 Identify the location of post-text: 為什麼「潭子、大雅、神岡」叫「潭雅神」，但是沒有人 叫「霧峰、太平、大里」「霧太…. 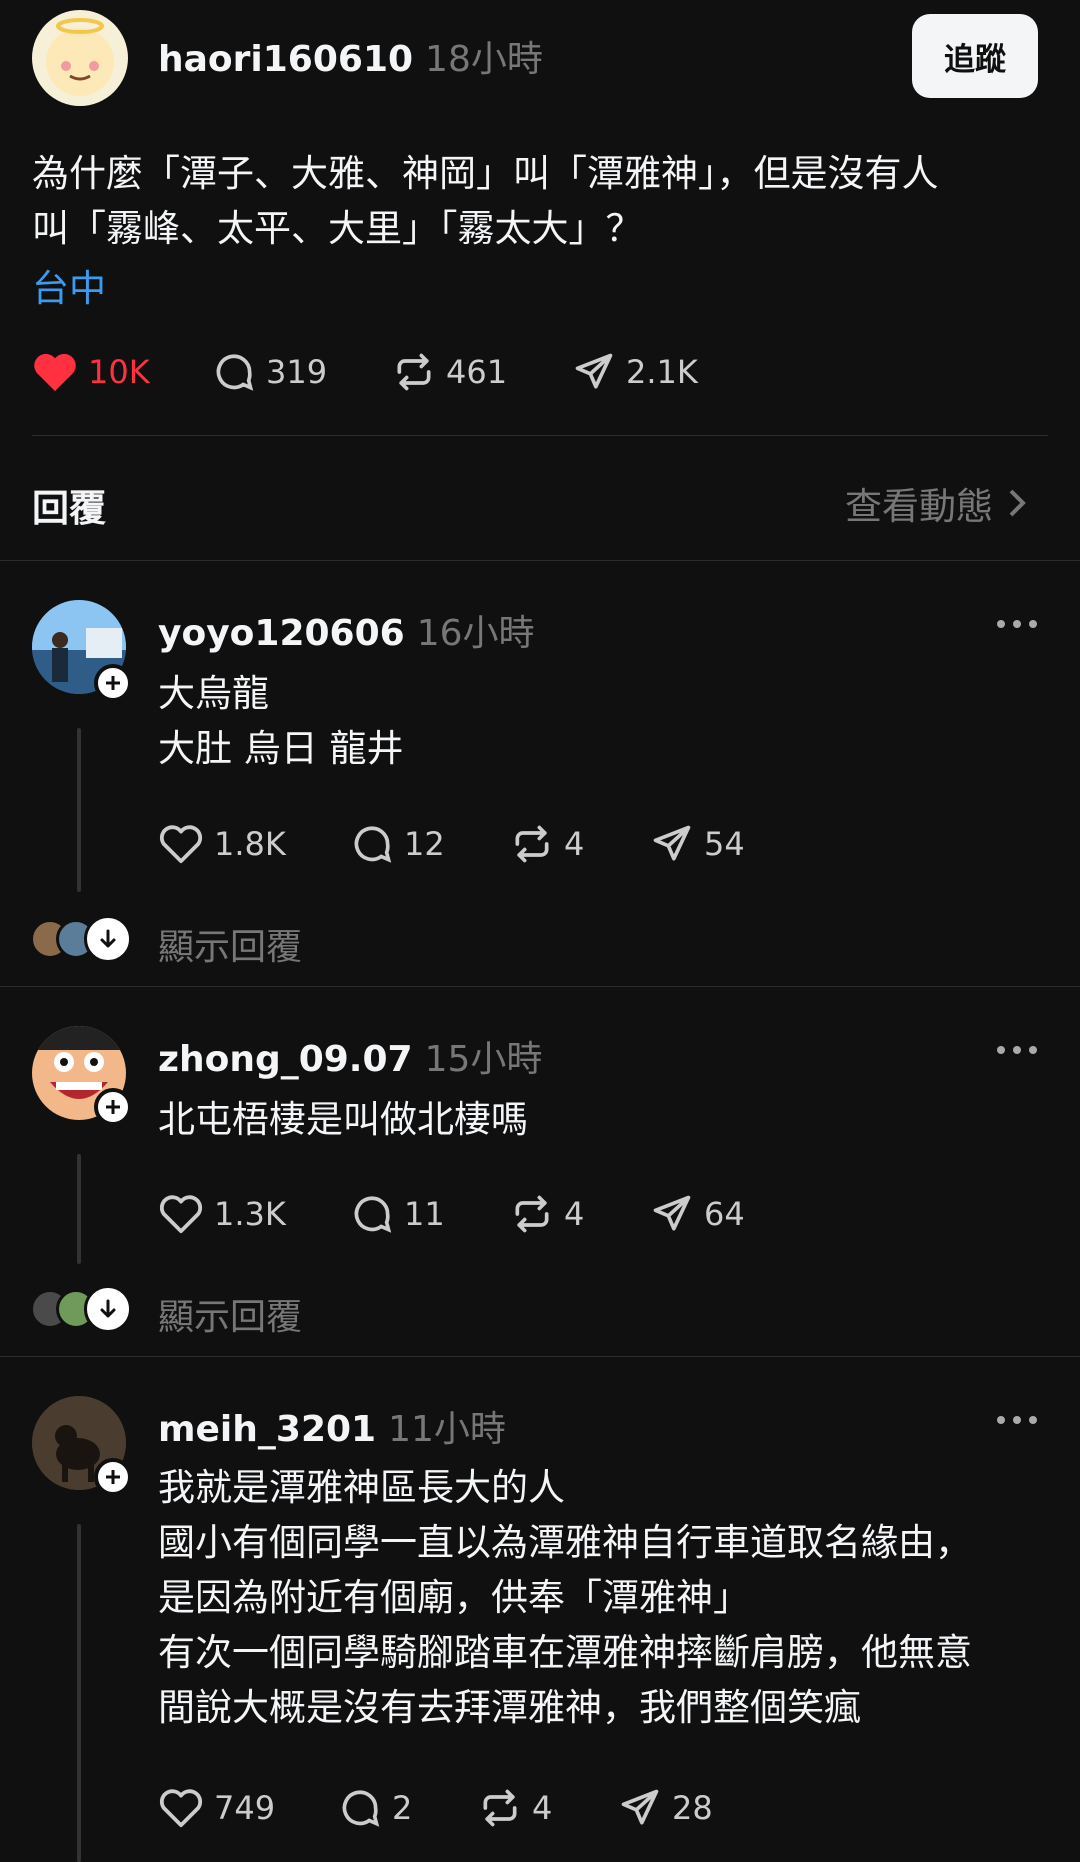
(485, 201).